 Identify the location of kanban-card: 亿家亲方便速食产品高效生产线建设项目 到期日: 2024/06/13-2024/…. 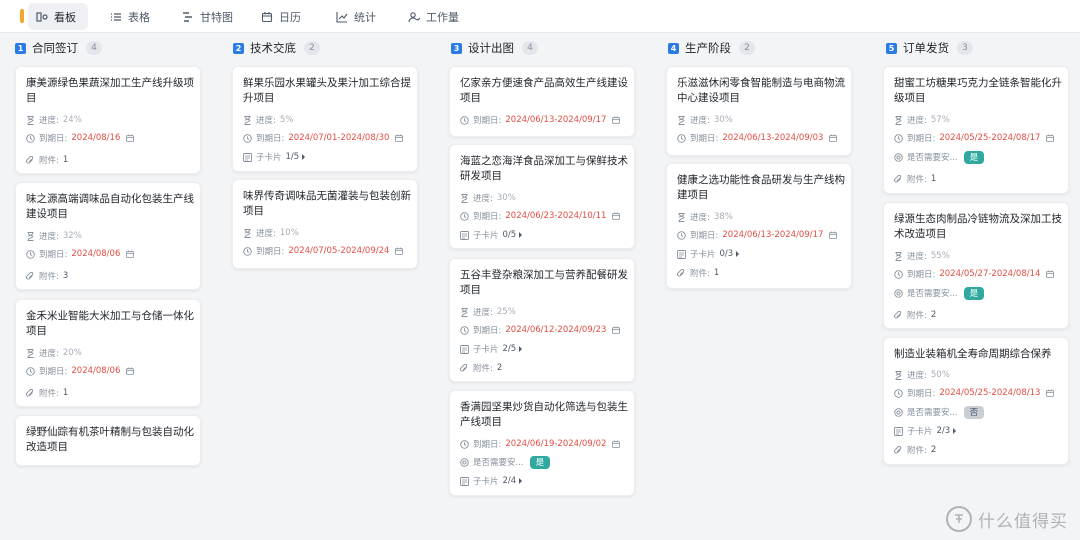
(542, 101).